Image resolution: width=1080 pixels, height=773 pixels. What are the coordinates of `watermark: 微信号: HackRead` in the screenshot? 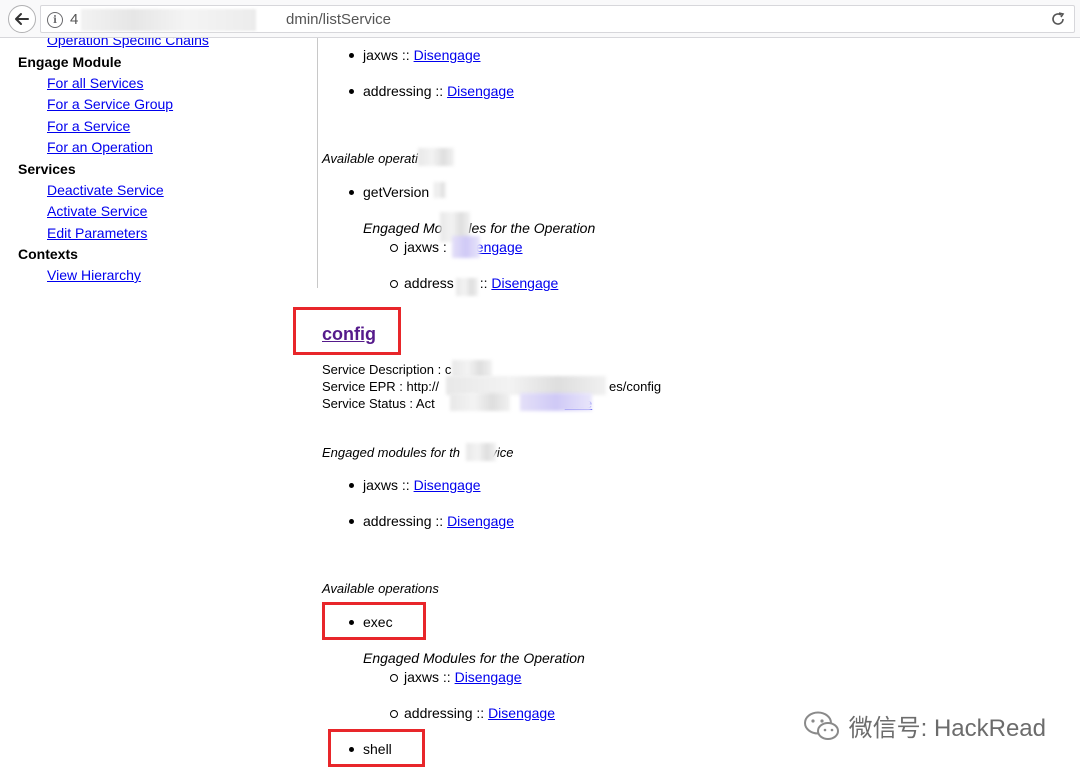 It's located at (924, 725).